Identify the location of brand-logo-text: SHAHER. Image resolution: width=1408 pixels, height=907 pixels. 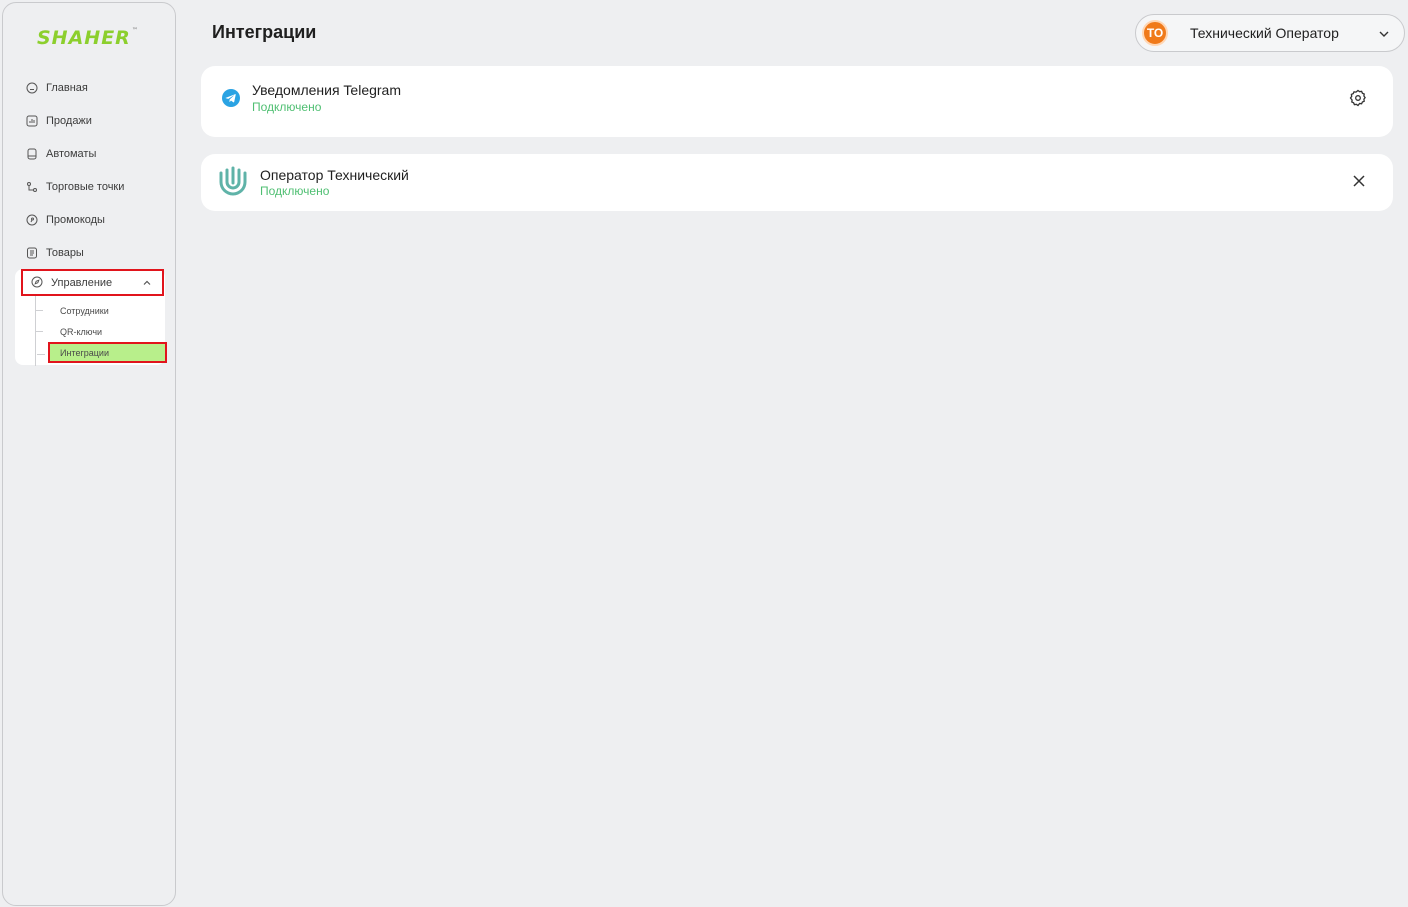
(84, 38).